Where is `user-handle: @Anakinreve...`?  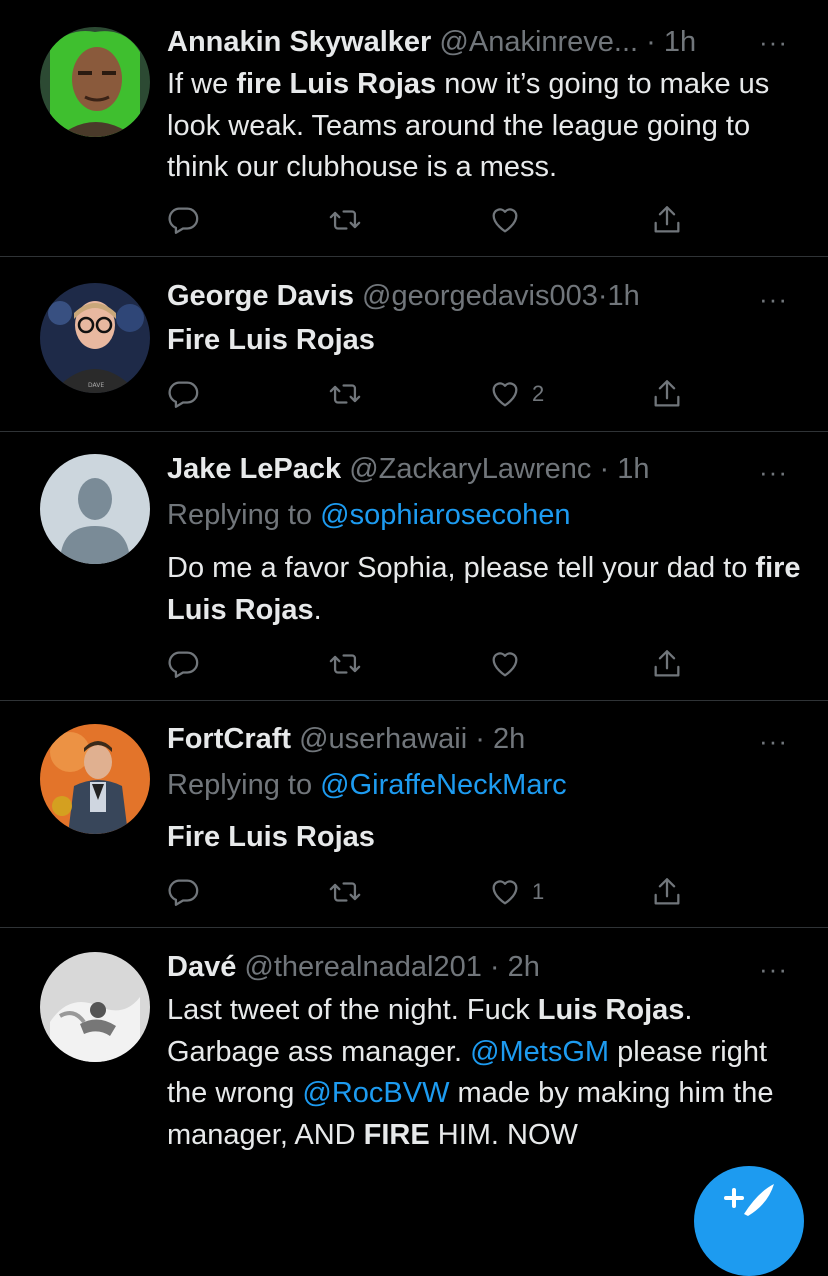
user-handle: @Anakinreve... is located at coordinates (538, 42).